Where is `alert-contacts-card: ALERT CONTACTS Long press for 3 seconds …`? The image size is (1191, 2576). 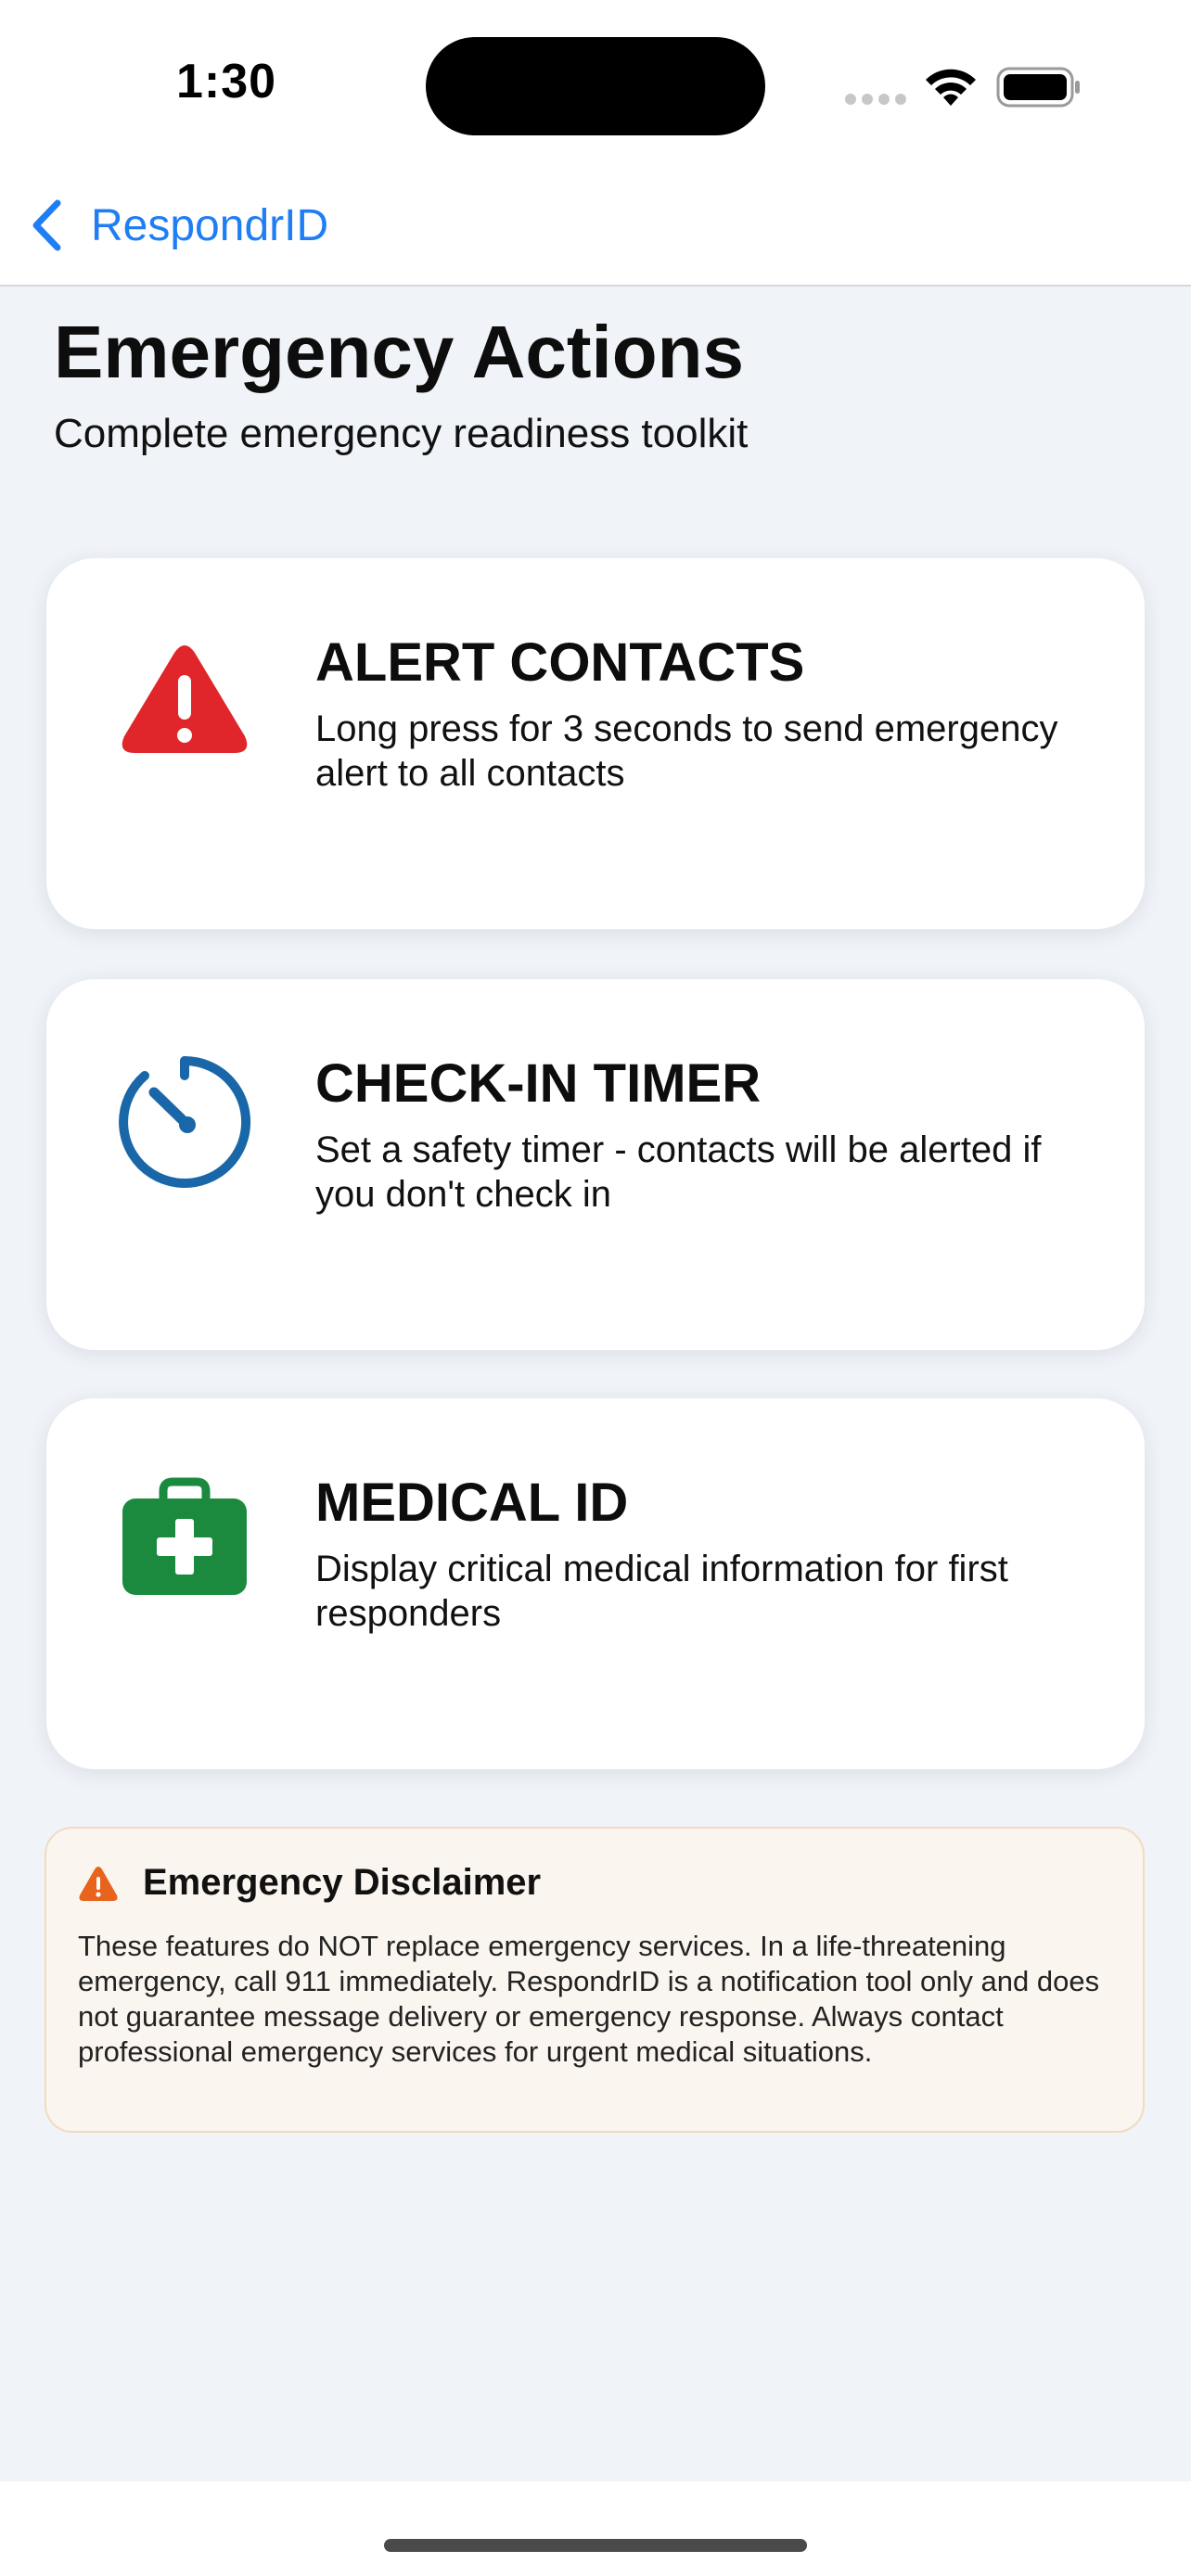 alert-contacts-card: ALERT CONTACTS Long press for 3 seconds … is located at coordinates (595, 743).